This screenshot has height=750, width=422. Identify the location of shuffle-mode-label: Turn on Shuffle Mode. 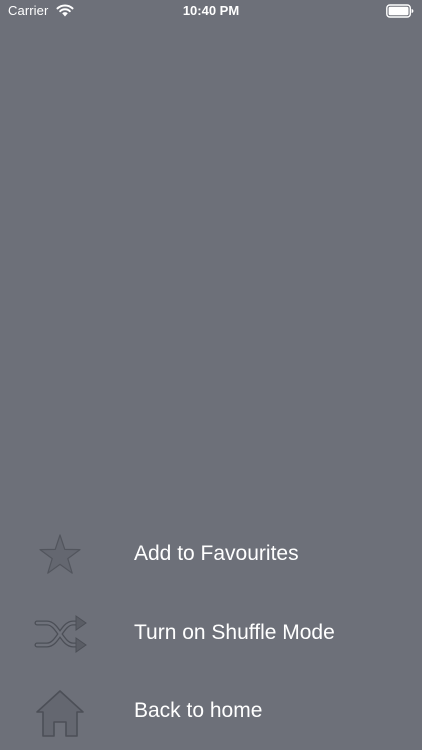
(234, 632).